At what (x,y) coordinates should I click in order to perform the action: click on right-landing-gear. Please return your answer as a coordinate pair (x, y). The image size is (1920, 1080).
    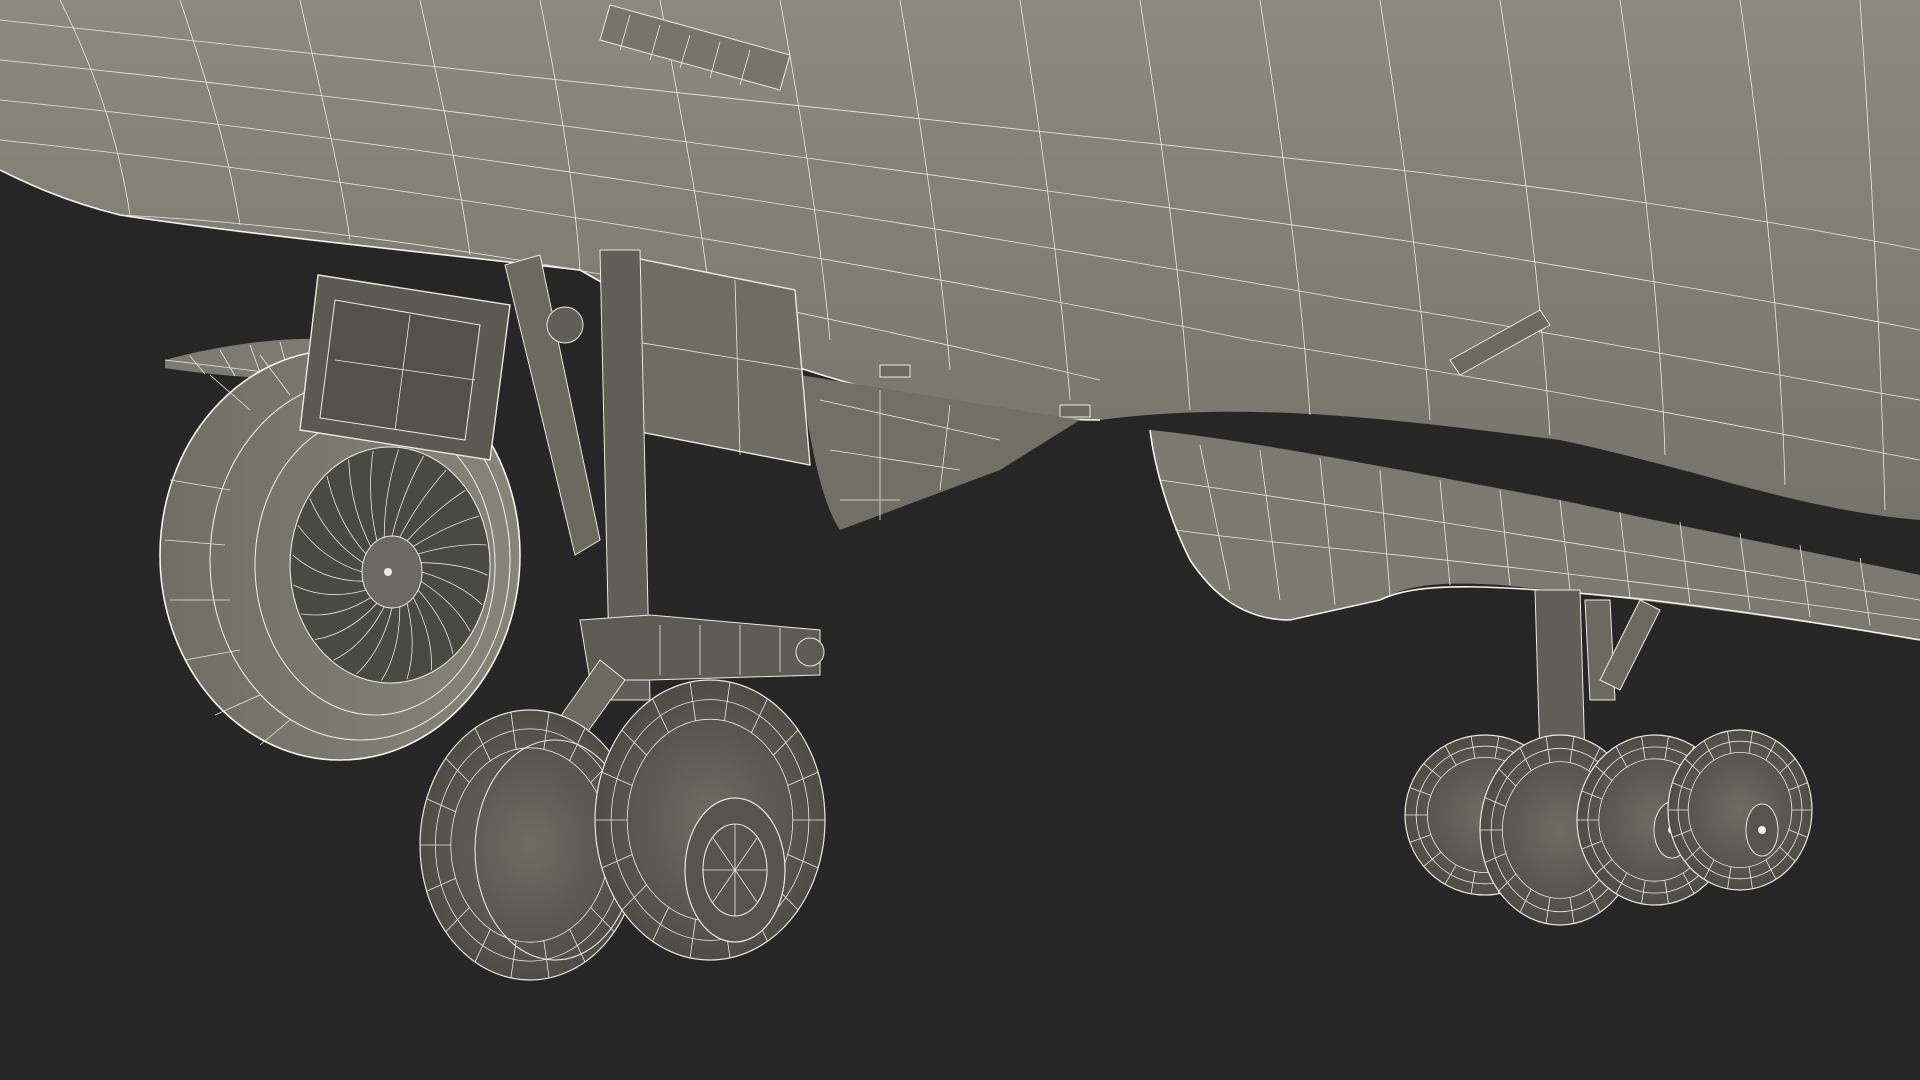
    Looking at the image, I should click on (1608, 757).